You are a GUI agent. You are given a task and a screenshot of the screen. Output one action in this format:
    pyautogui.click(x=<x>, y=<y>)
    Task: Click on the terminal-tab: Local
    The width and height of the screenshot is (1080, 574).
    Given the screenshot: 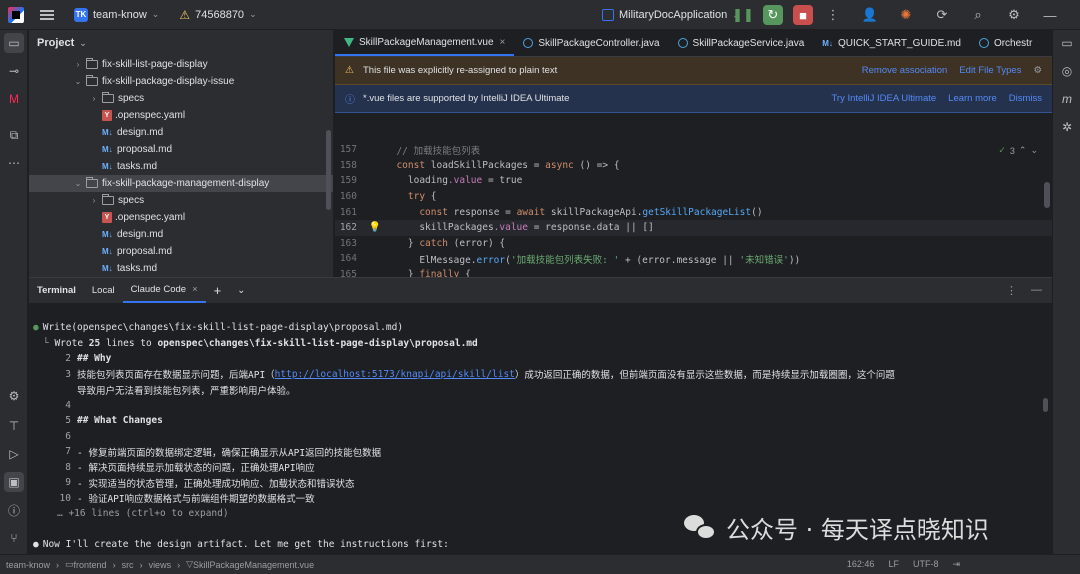 What is the action you would take?
    pyautogui.click(x=103, y=290)
    